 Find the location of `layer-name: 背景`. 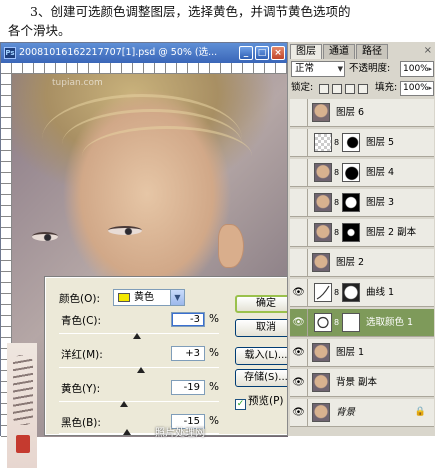

layer-name: 背景 is located at coordinates (346, 412).